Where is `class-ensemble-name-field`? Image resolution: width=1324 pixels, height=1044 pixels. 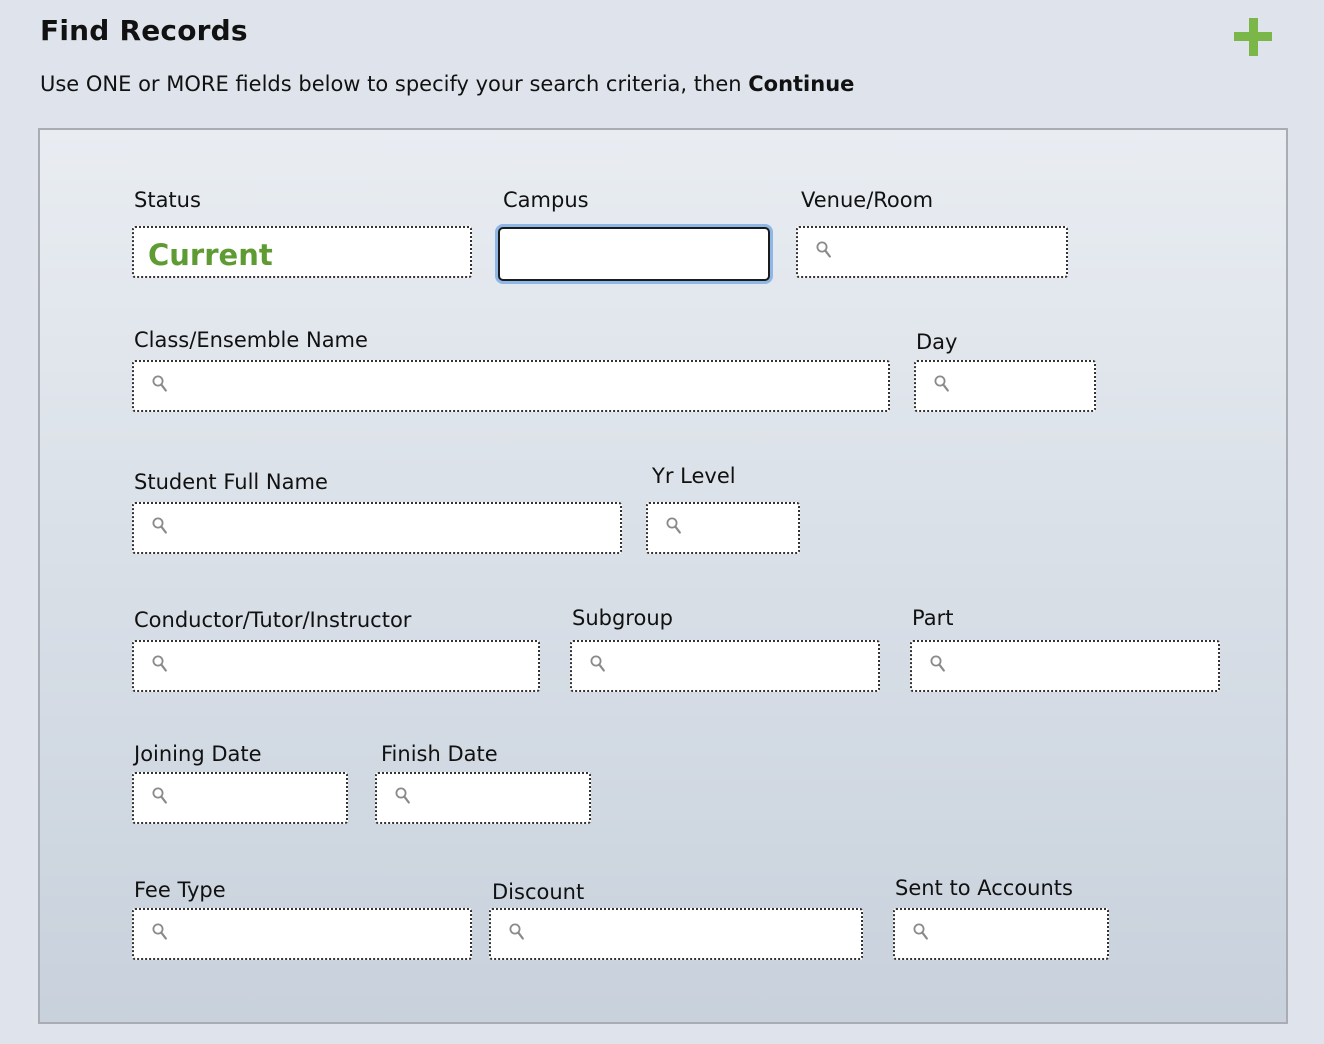 class-ensemble-name-field is located at coordinates (511, 386).